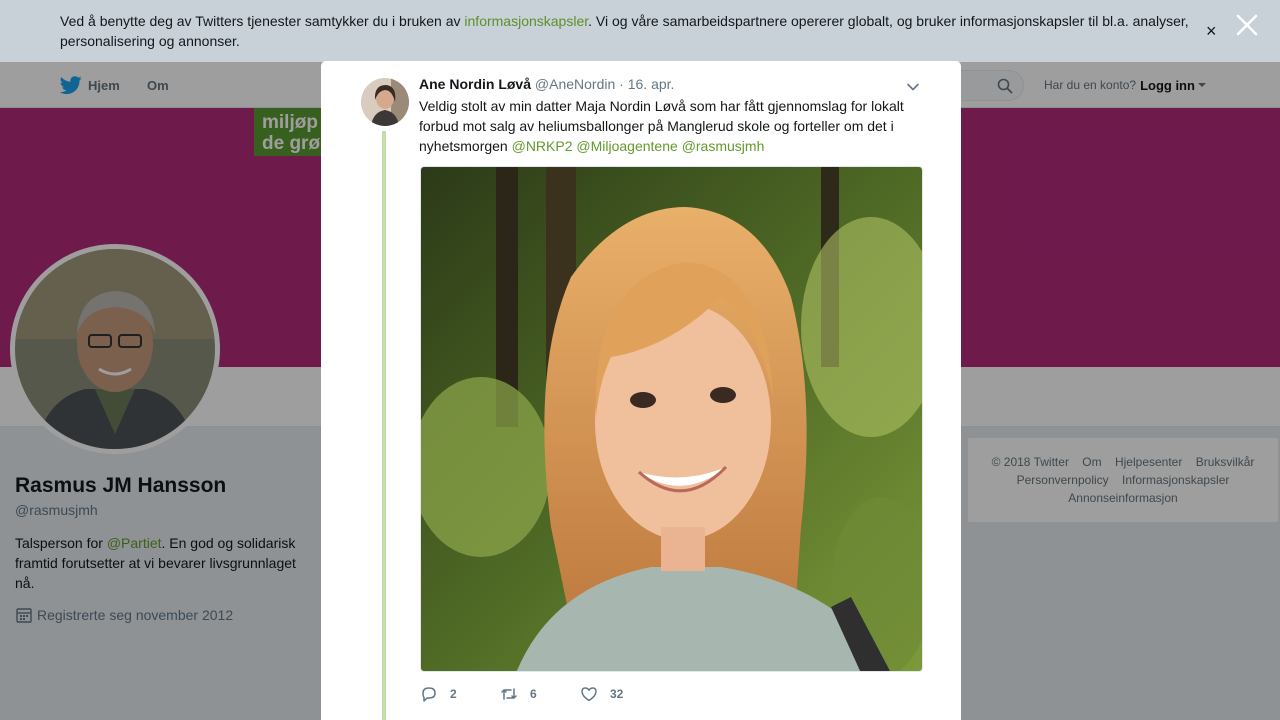  What do you see at coordinates (384, 425) in the screenshot?
I see `thread-line` at bounding box center [384, 425].